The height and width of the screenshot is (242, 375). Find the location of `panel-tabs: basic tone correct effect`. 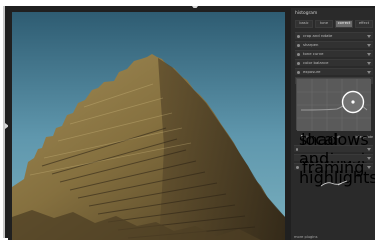

panel-tabs: basic tone correct effect is located at coordinates (334, 24).